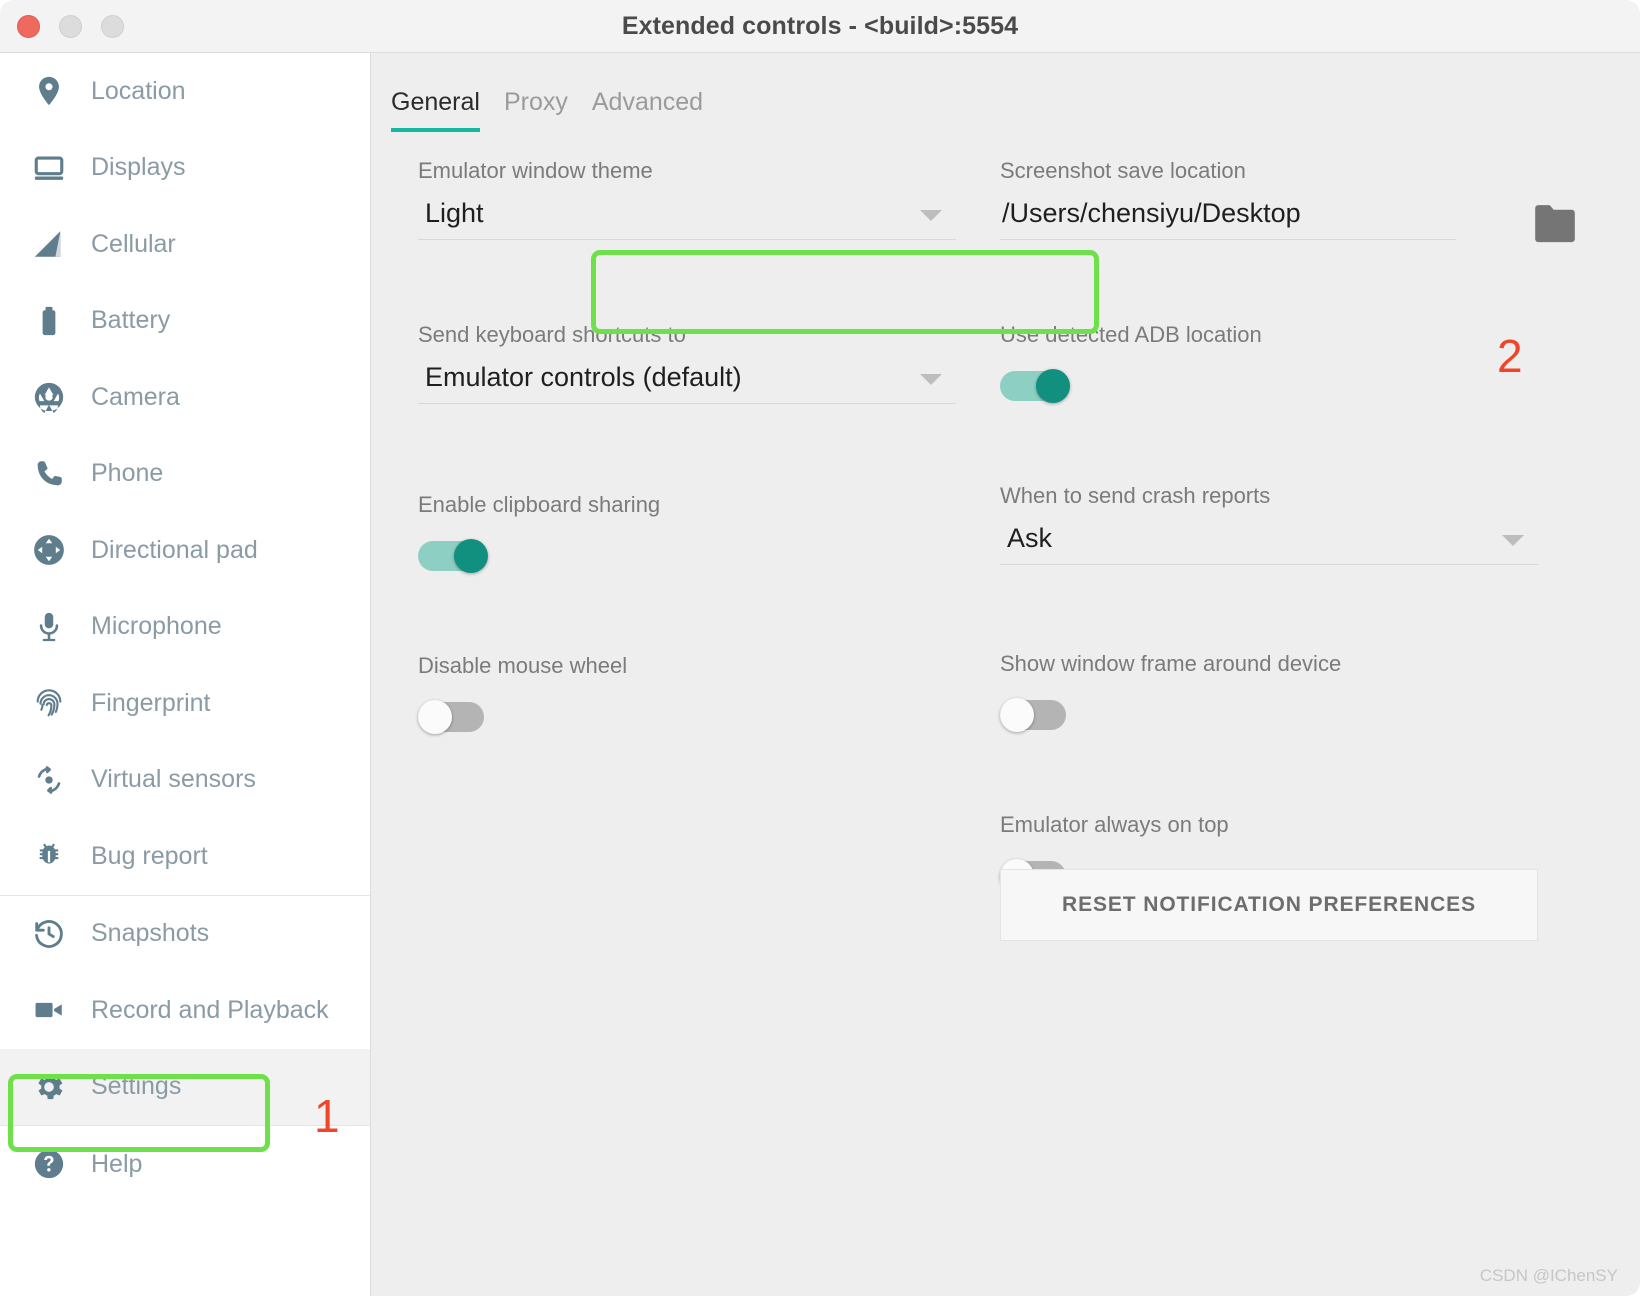 The image size is (1640, 1296). What do you see at coordinates (523, 665) in the screenshot?
I see `disable-mouse-wheel-label: Disable mouse wheel` at bounding box center [523, 665].